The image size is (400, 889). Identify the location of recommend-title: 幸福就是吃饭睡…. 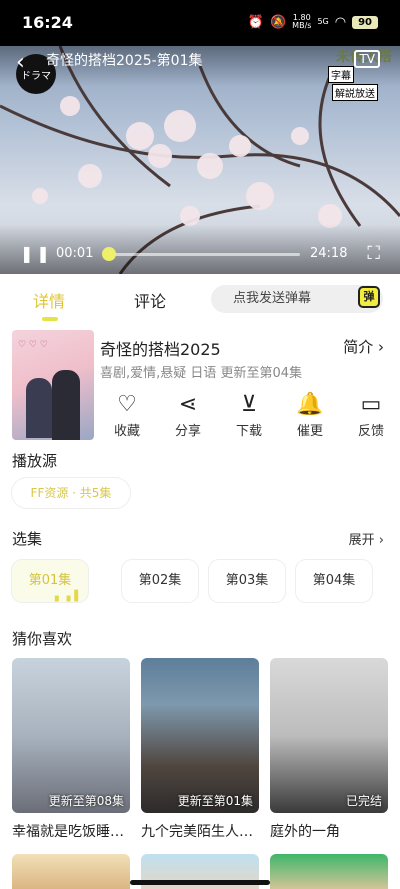
(68, 832).